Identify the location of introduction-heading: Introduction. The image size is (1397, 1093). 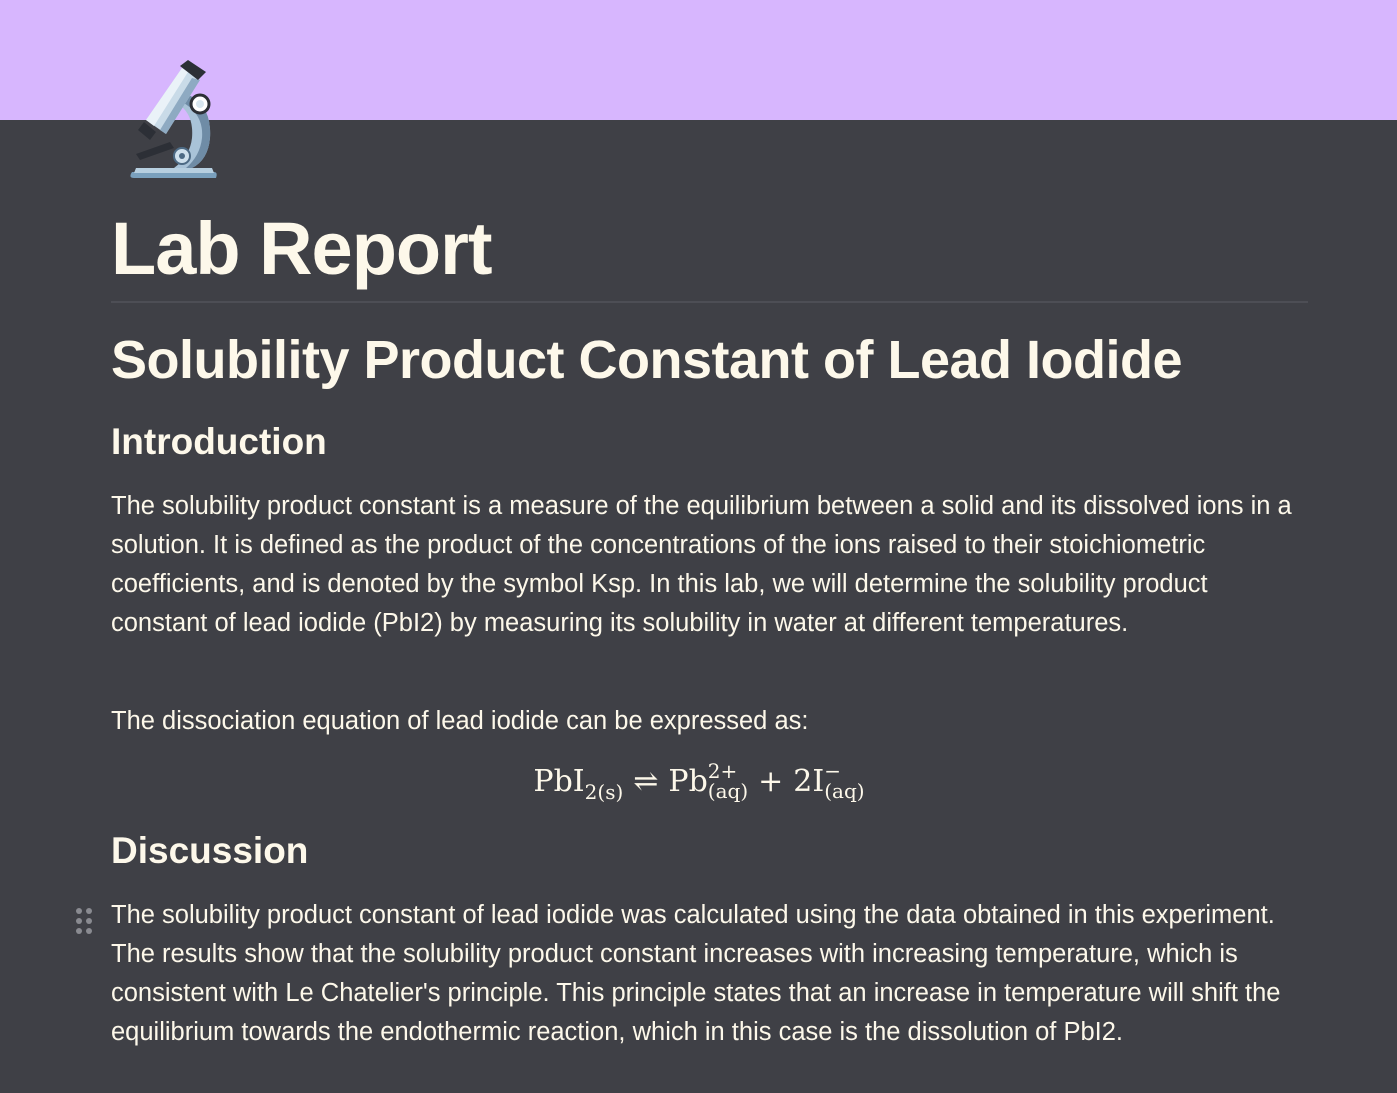
(219, 442).